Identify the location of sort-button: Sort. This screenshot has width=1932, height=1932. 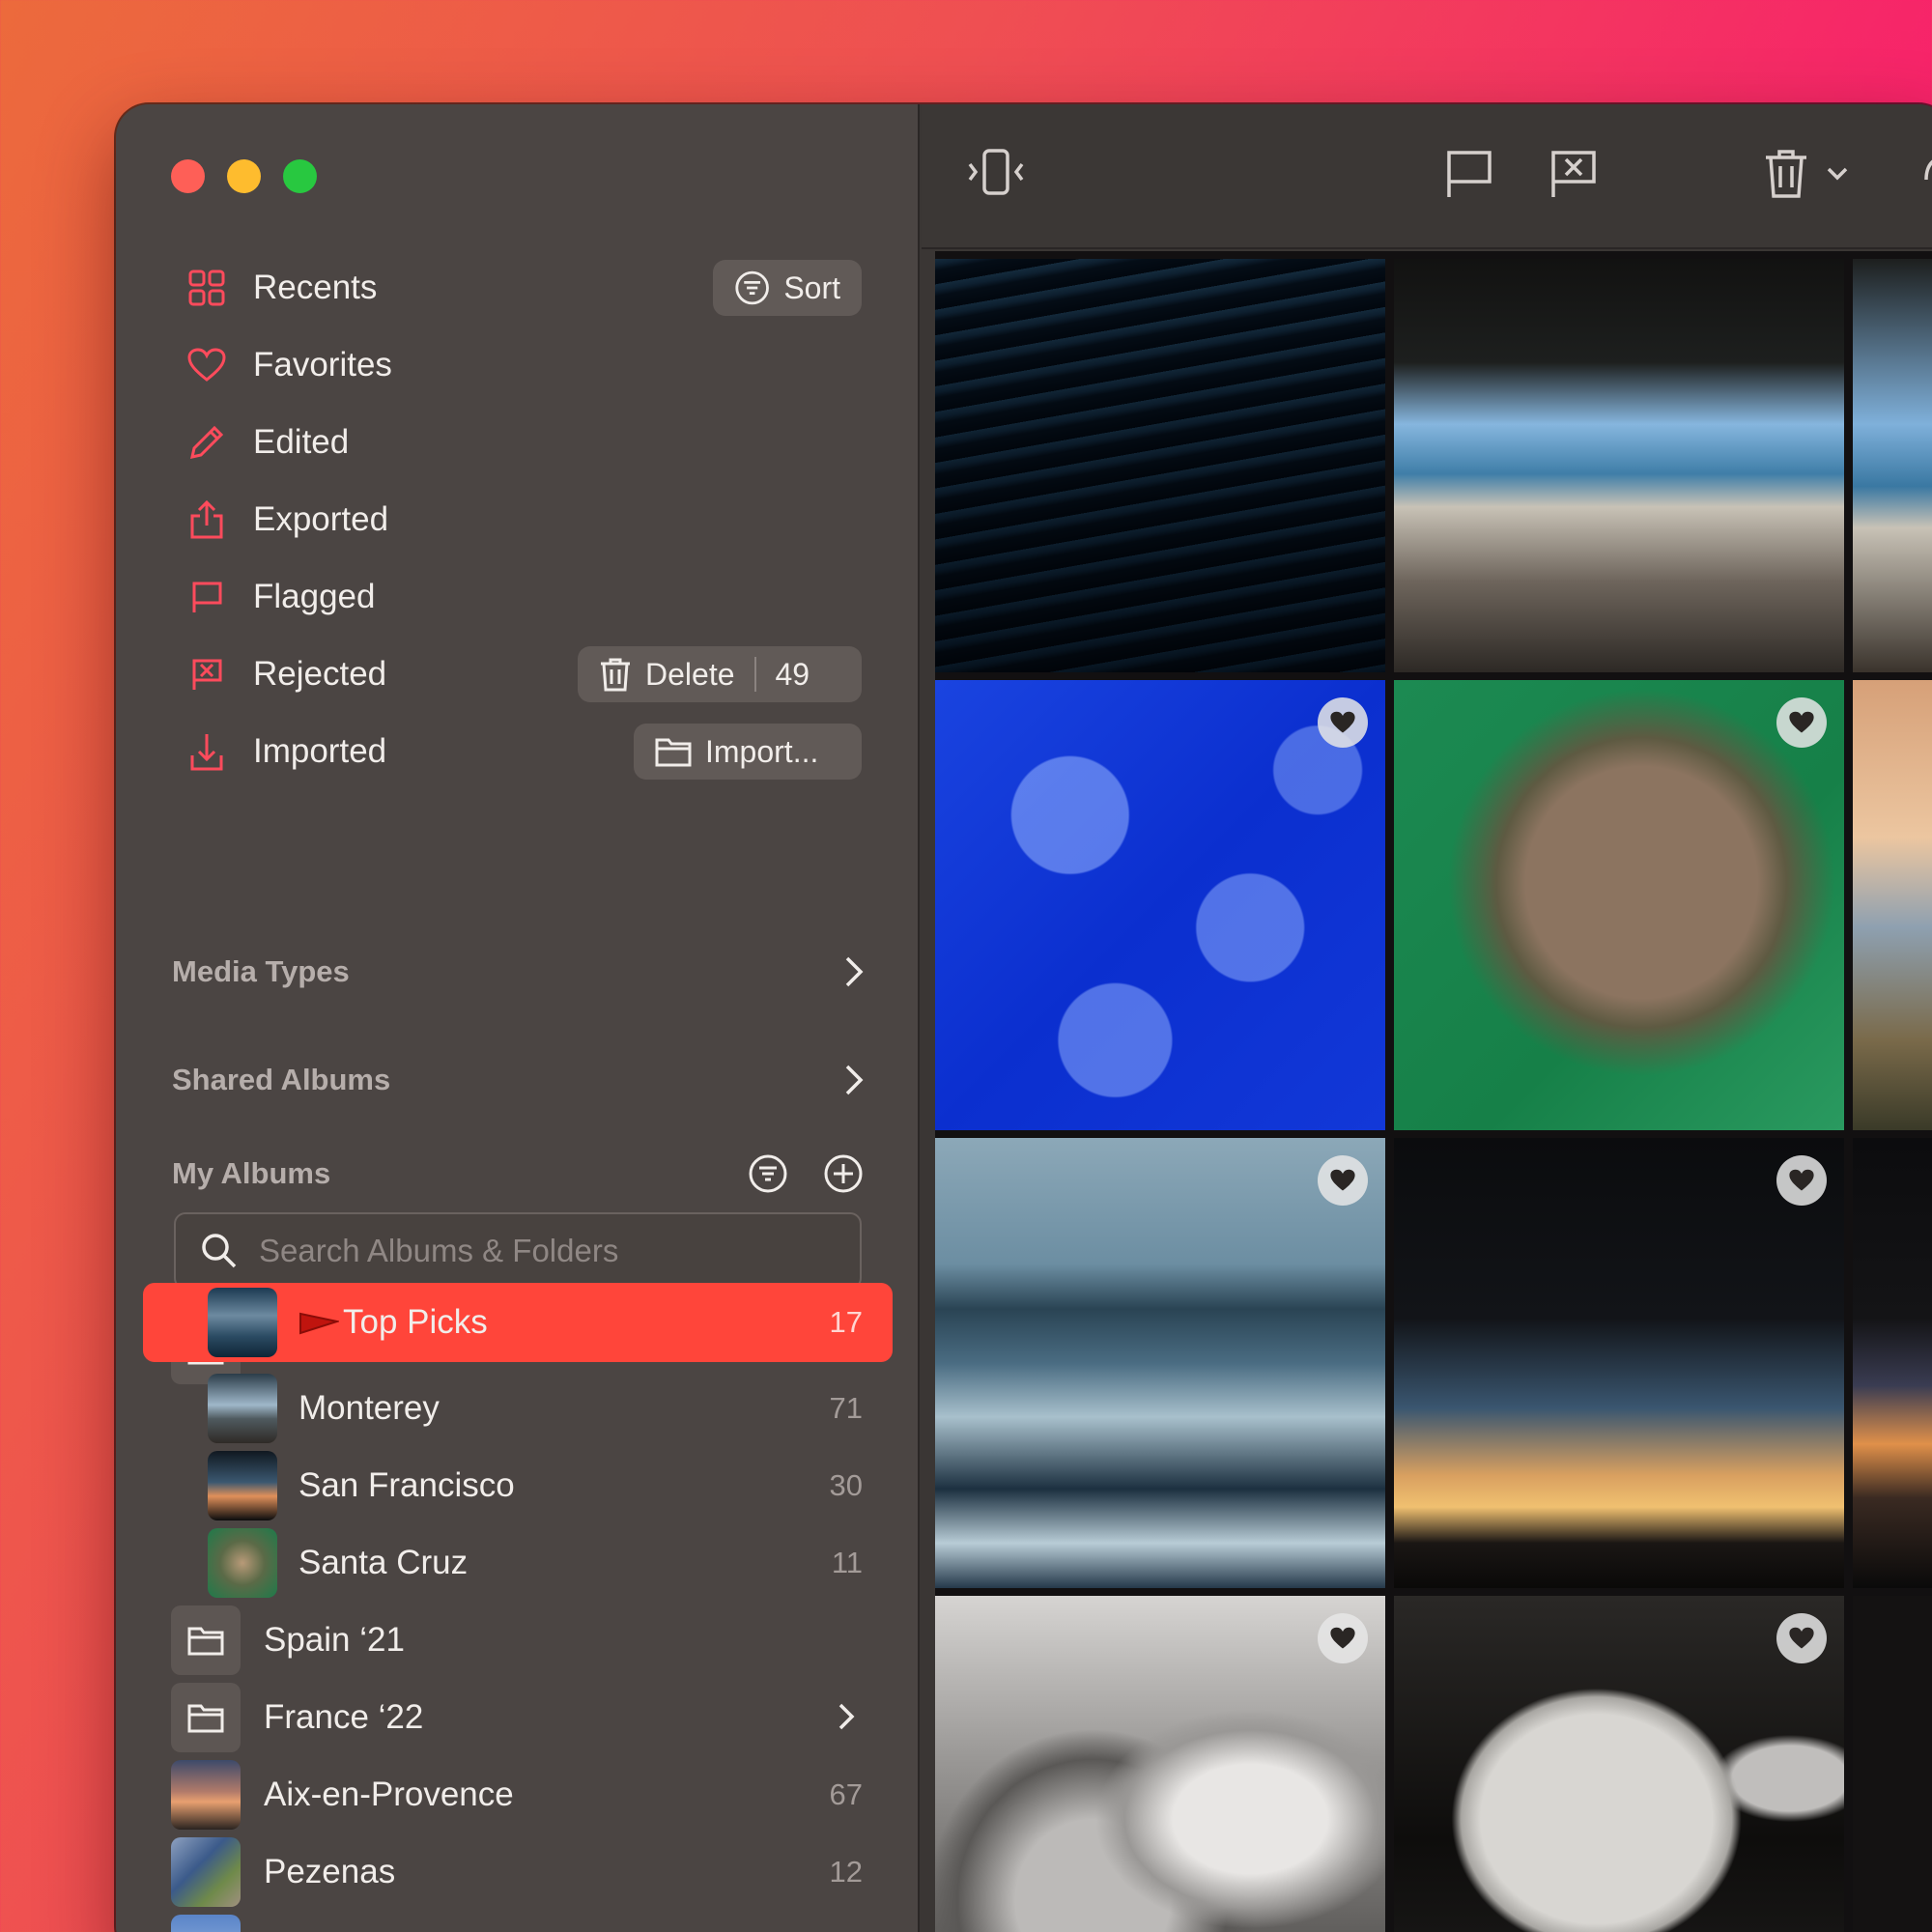
(787, 288).